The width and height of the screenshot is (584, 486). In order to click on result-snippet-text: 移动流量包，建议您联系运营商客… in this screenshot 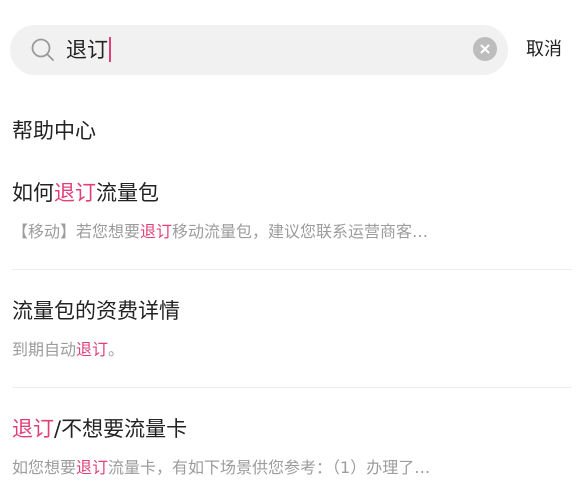, I will do `click(300, 231)`.